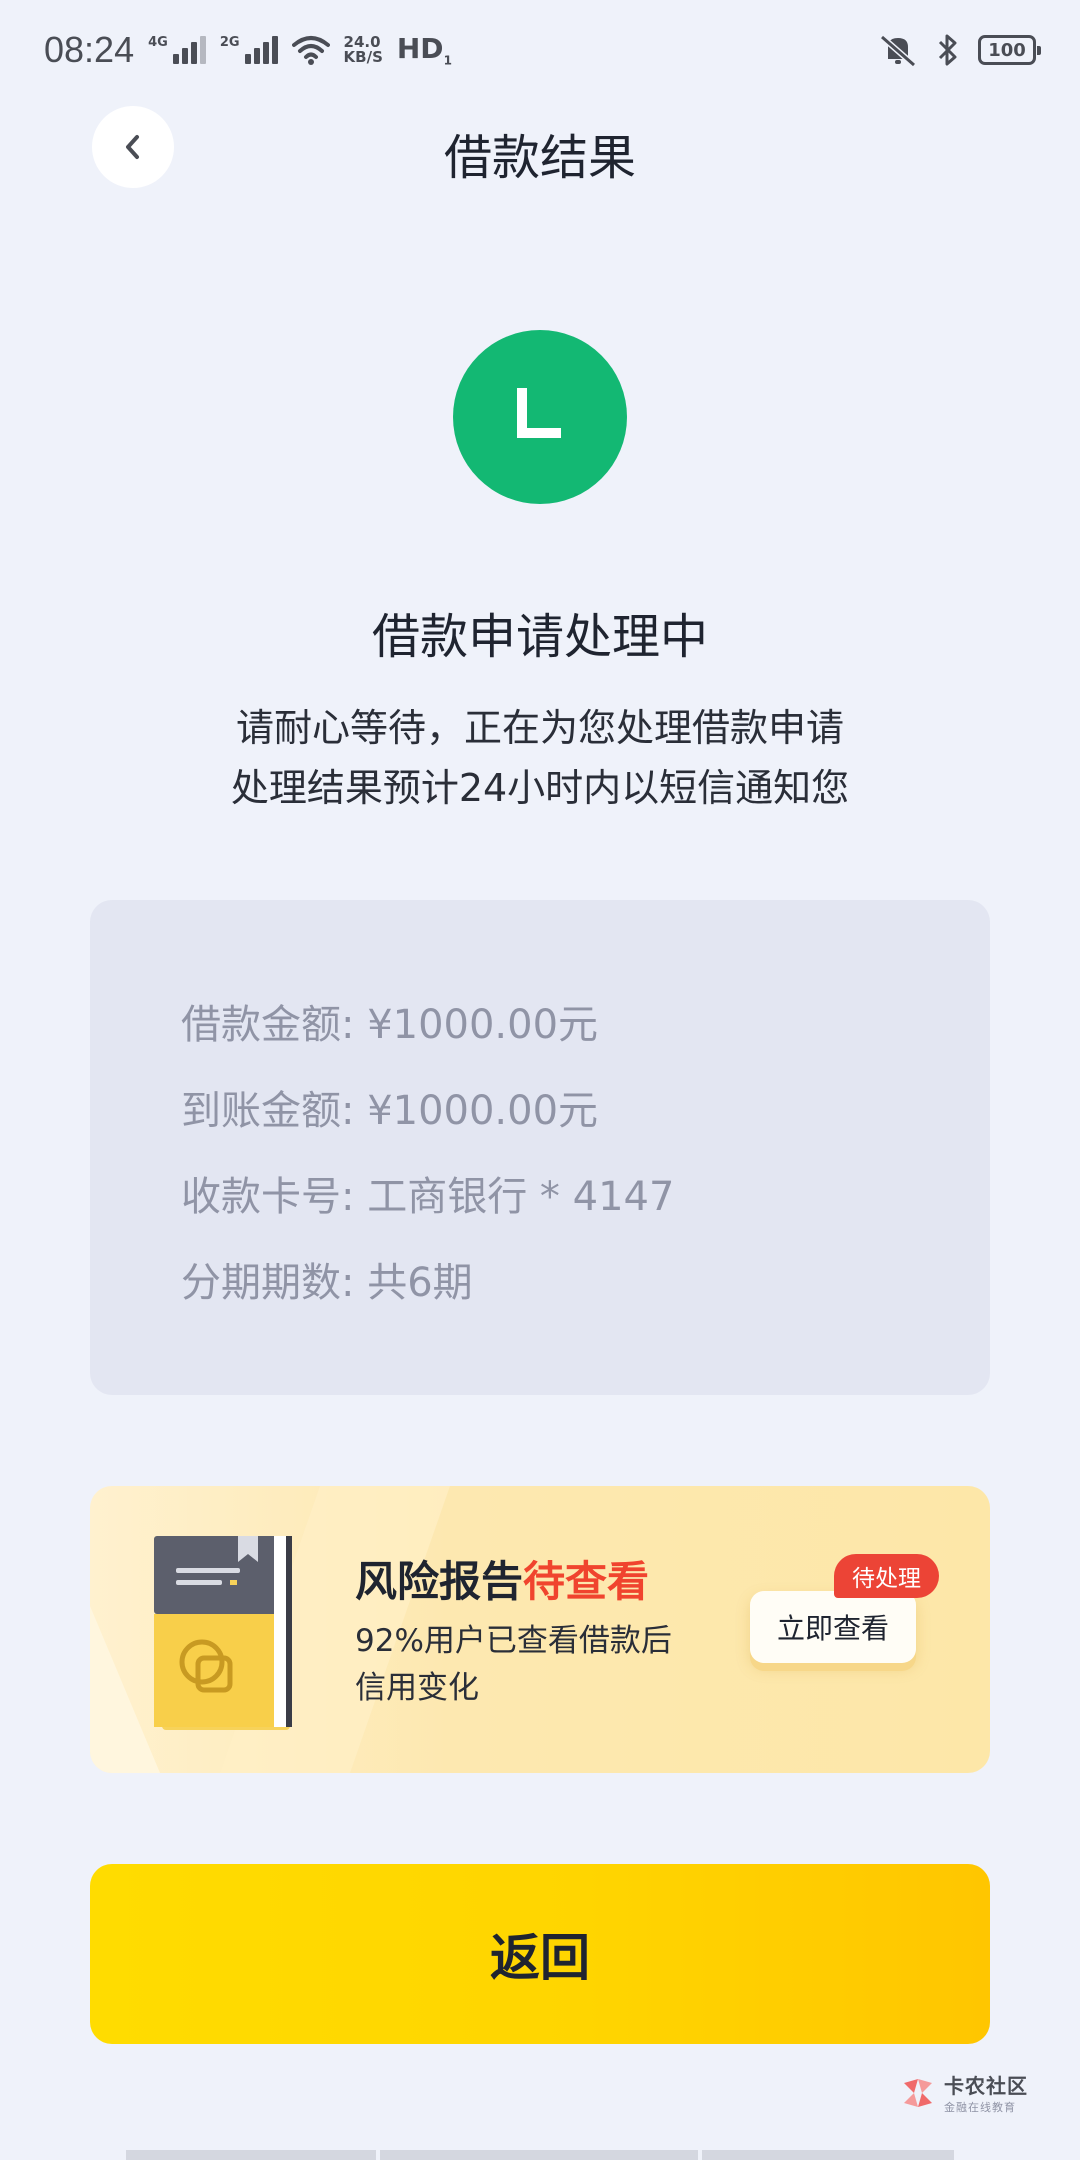  What do you see at coordinates (540, 50) in the screenshot?
I see `status-bar: 08:24 4G 2G 24.0 KB/S HD1 100` at bounding box center [540, 50].